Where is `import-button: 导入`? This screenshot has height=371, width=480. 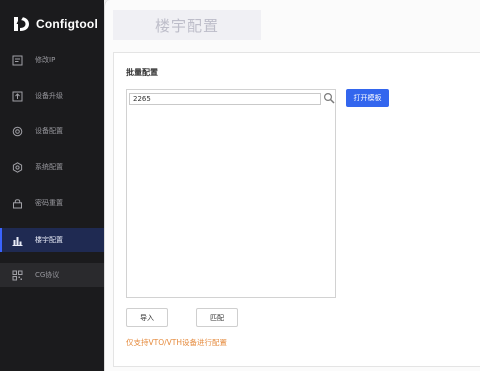
import-button: 导入 is located at coordinates (147, 317).